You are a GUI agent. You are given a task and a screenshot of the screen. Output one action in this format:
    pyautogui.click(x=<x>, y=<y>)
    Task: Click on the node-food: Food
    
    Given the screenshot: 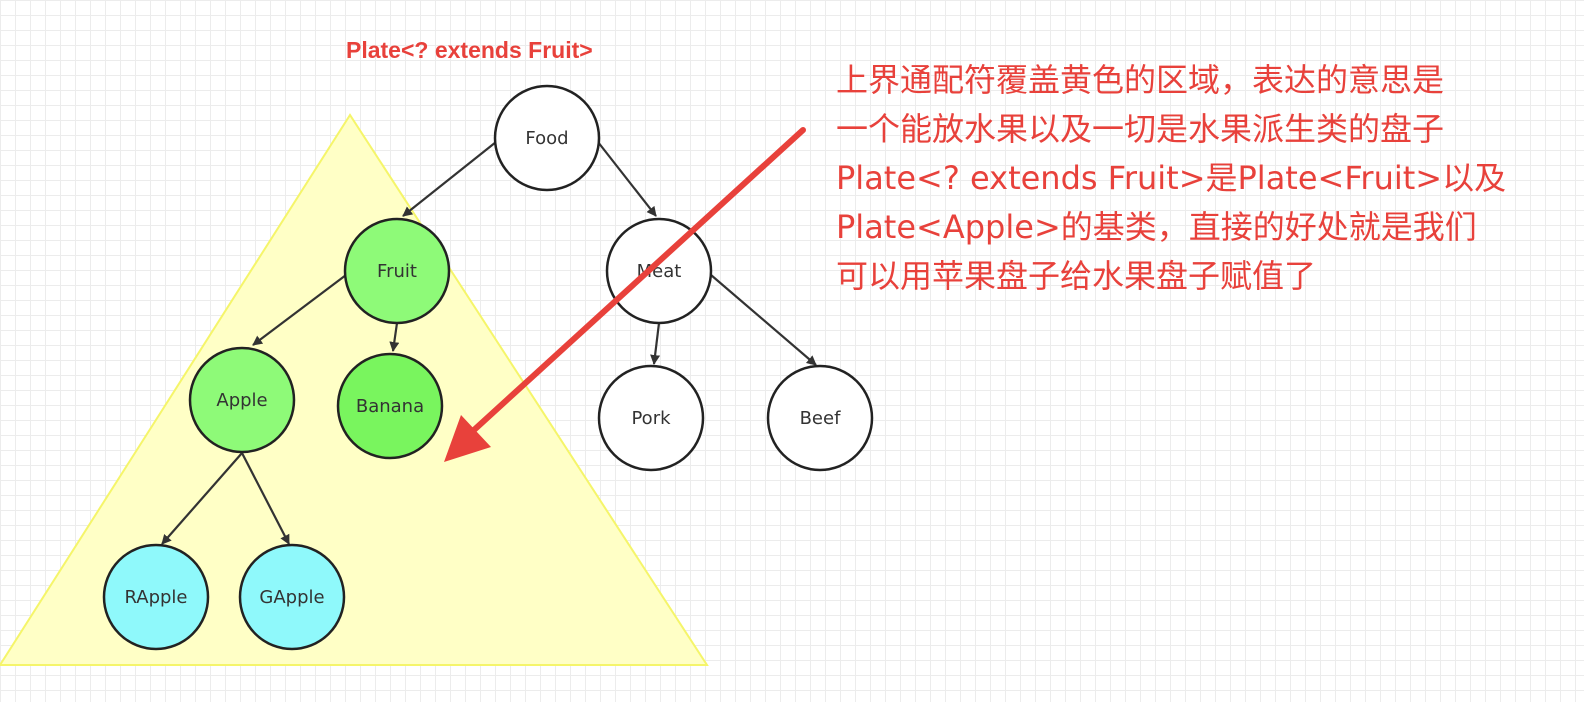 What is the action you would take?
    pyautogui.click(x=547, y=138)
    